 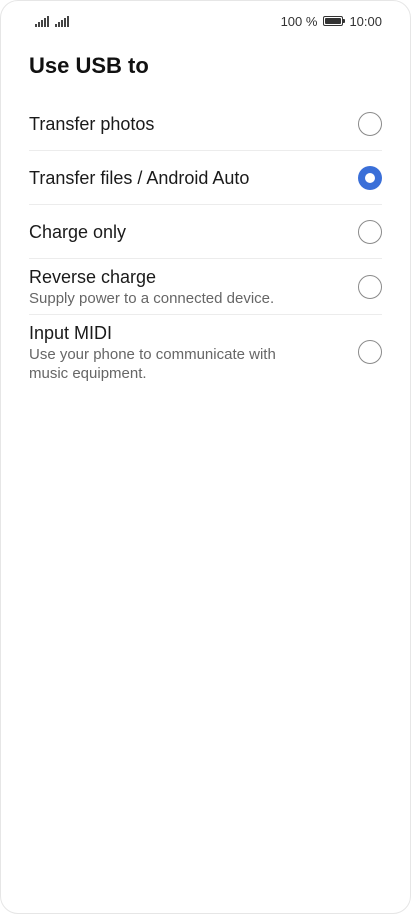 I want to click on option-label: Transfer files / Android Auto, so click(x=139, y=177).